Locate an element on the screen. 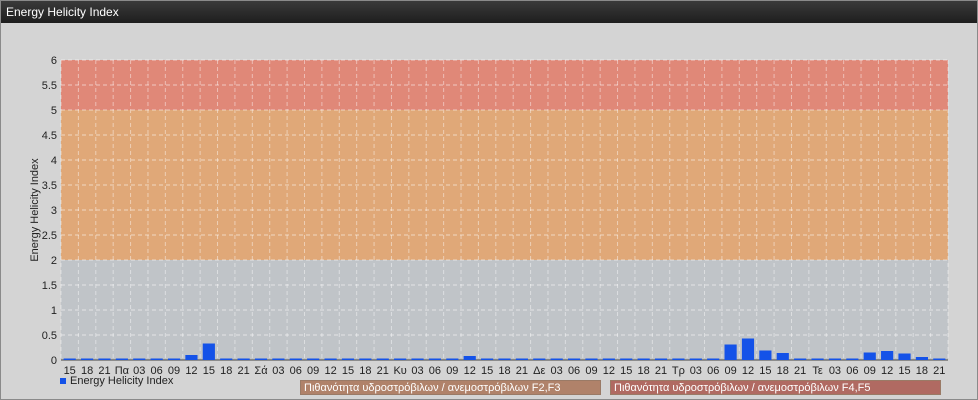  y-tick-label: 2 is located at coordinates (54, 261).